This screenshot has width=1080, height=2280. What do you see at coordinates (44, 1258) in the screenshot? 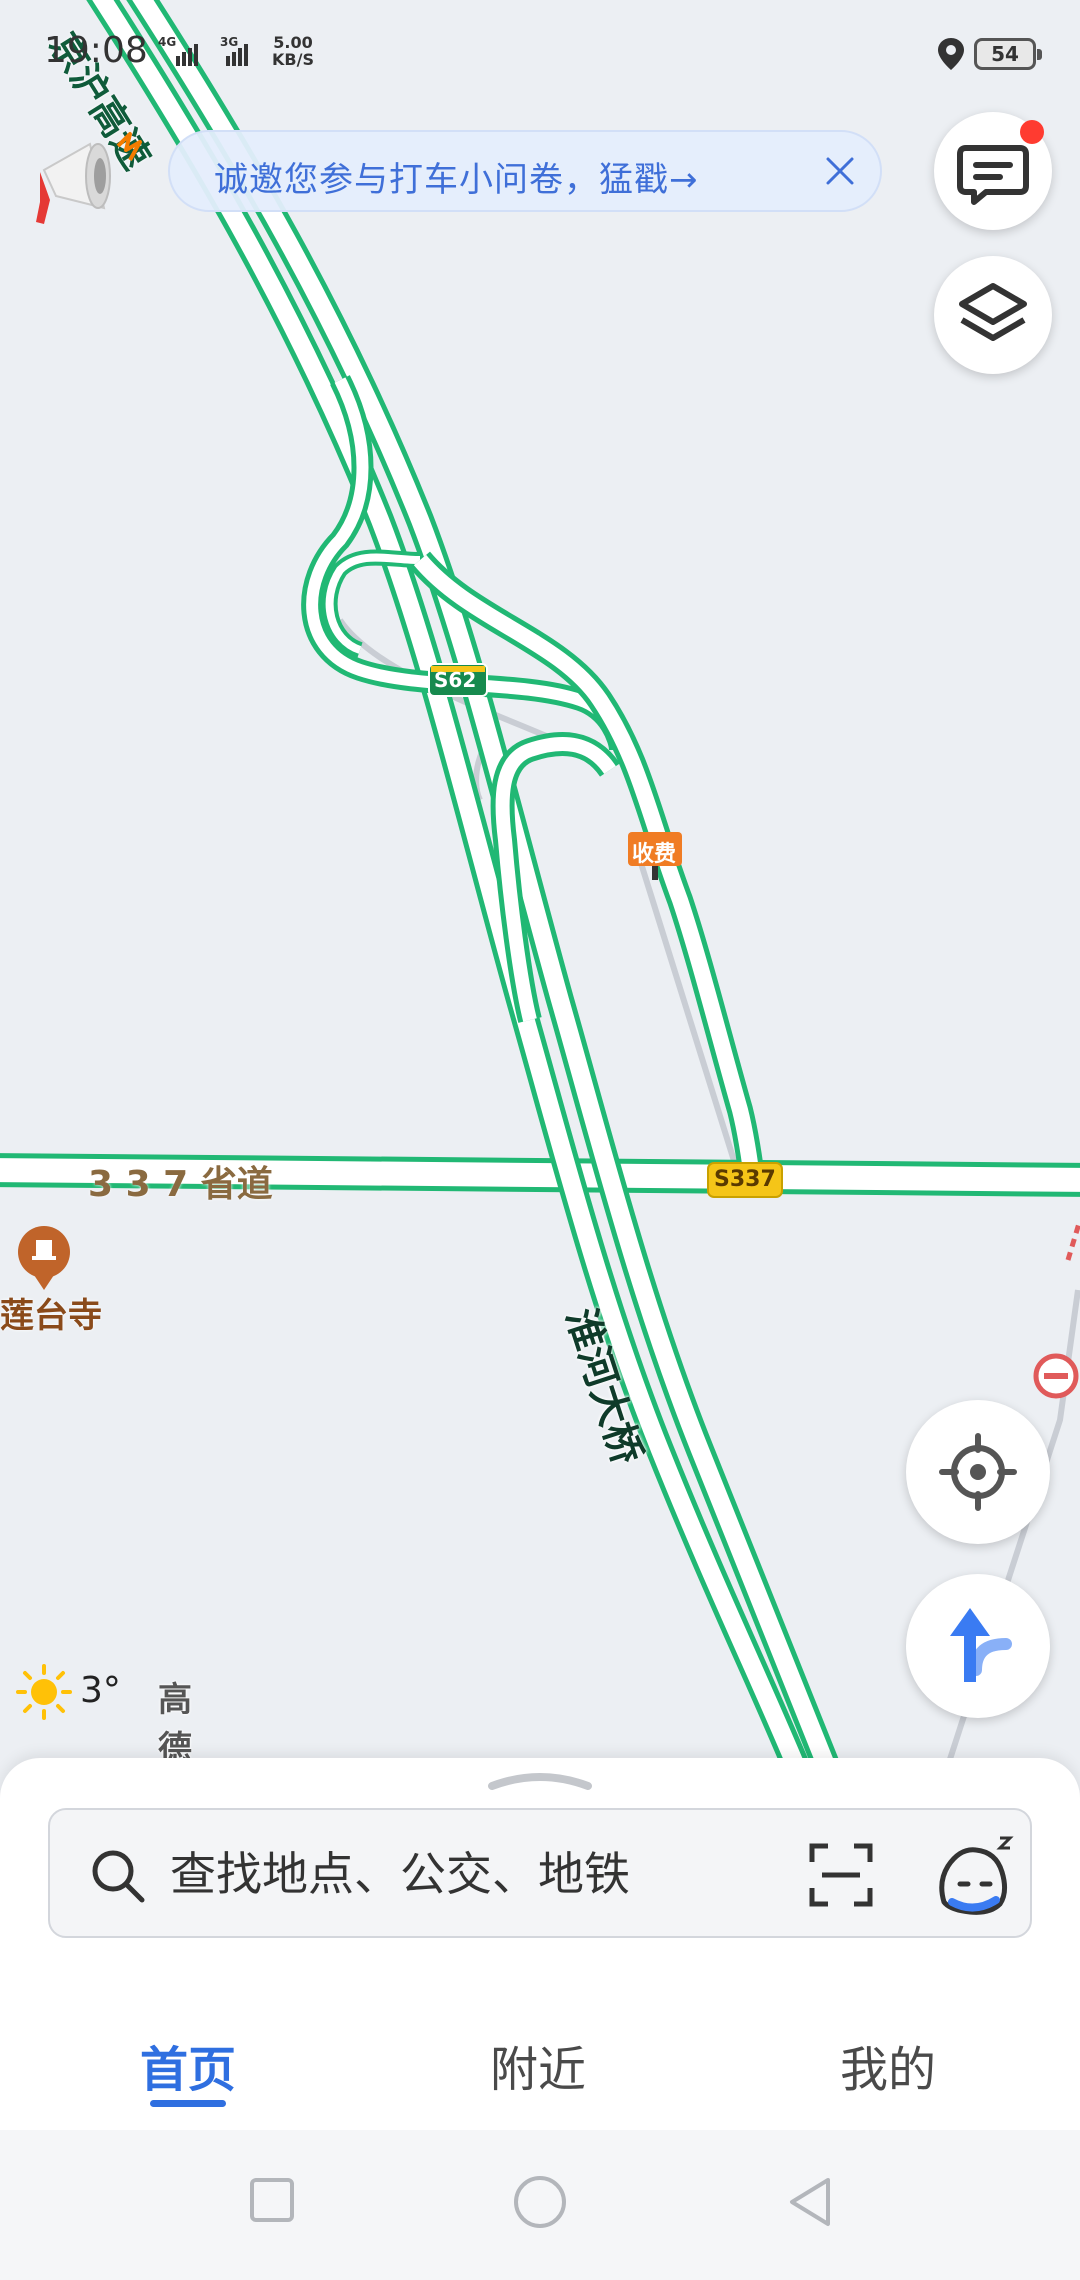
I see `temple-poi-icon` at bounding box center [44, 1258].